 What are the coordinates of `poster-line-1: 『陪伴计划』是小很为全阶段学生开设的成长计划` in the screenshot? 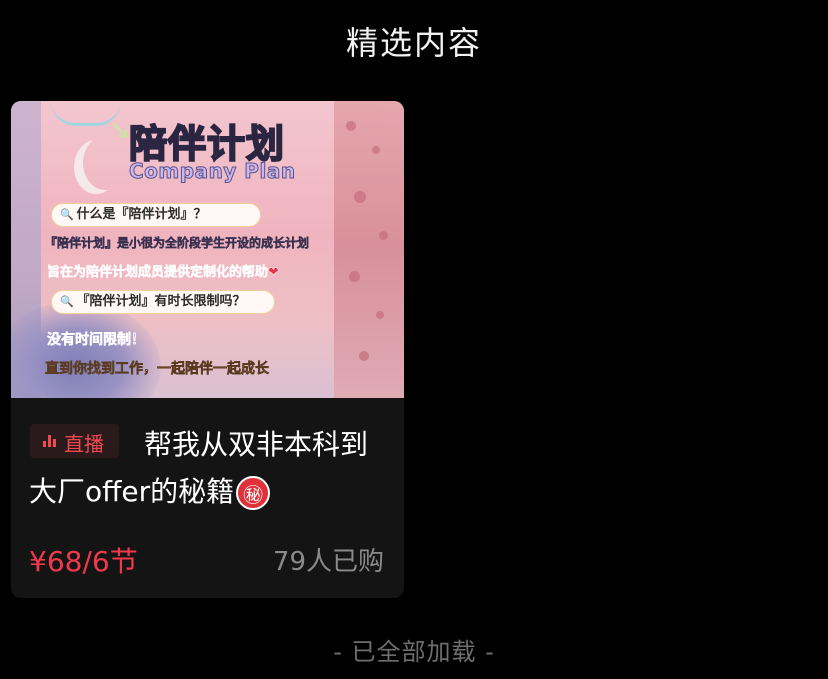 It's located at (177, 243).